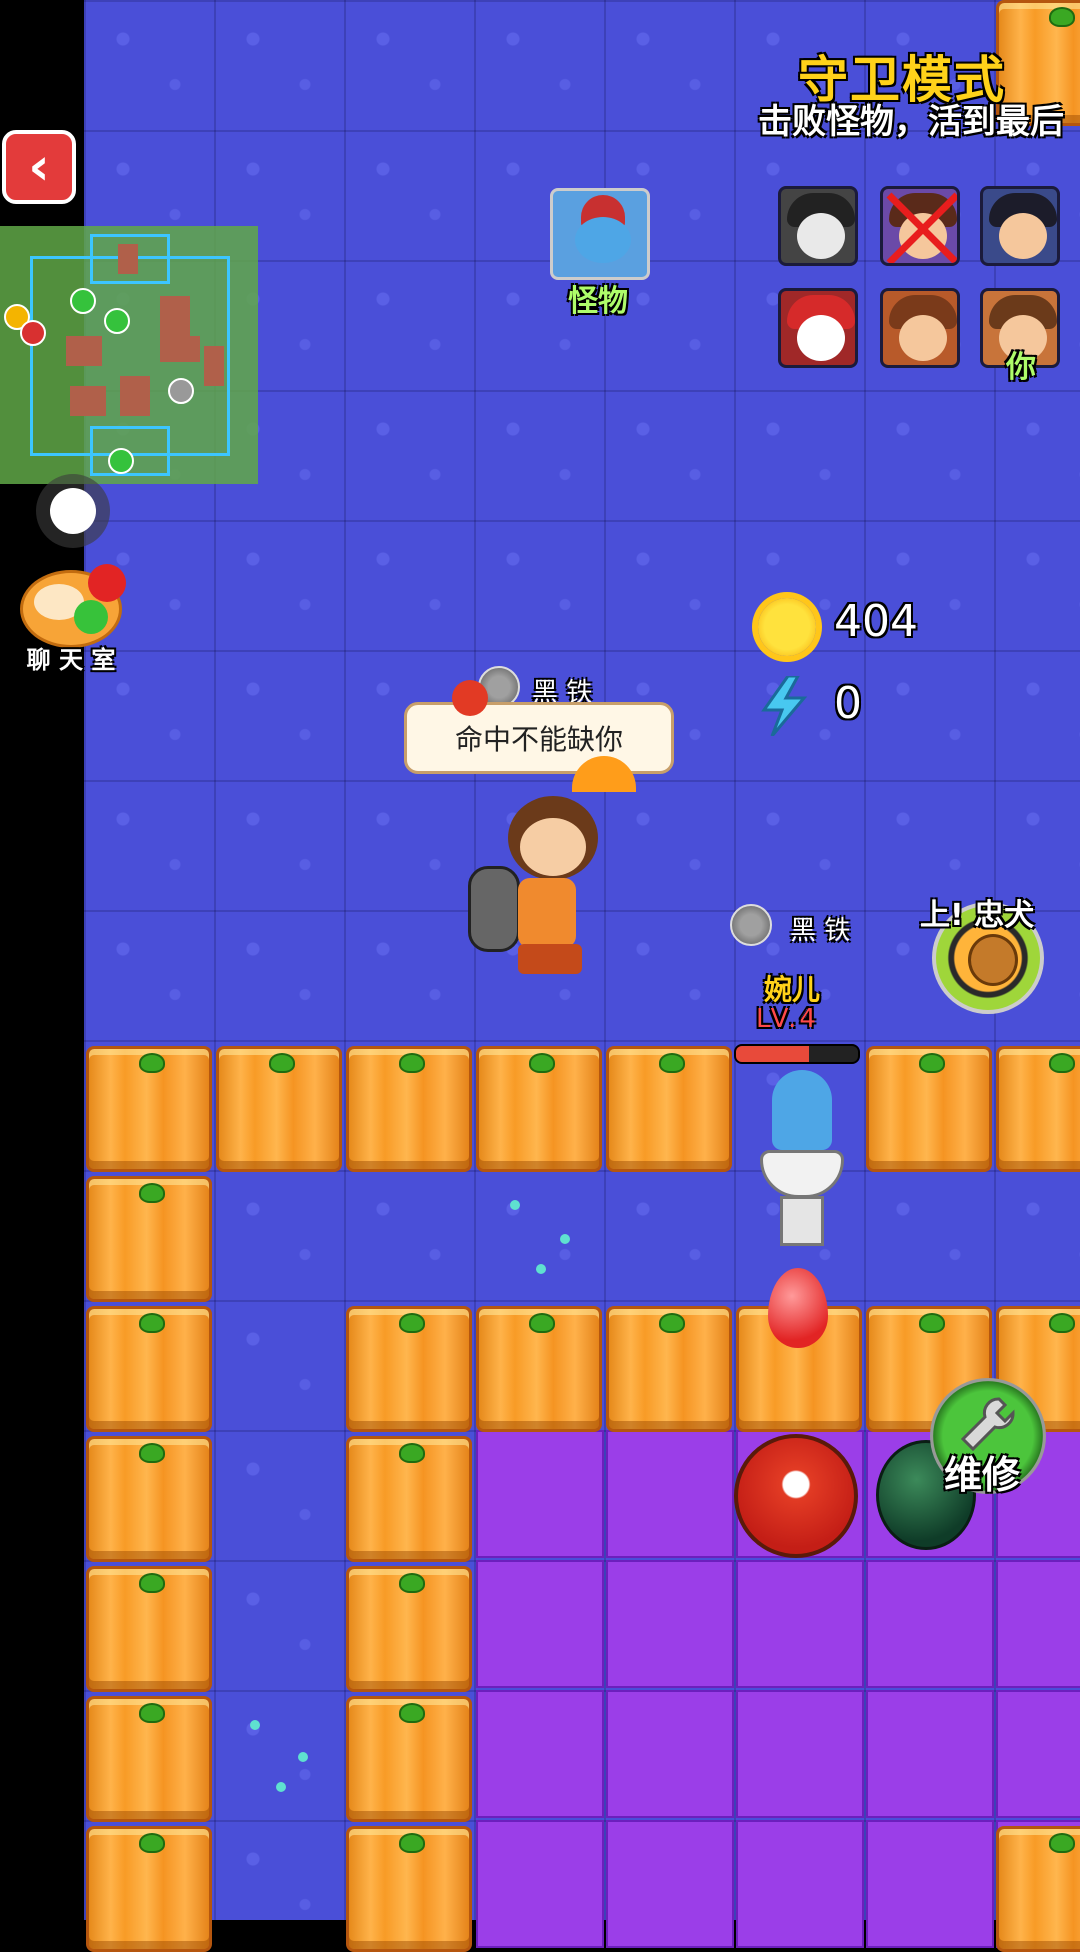  What do you see at coordinates (802, 1174) in the screenshot?
I see `toilet-bowl` at bounding box center [802, 1174].